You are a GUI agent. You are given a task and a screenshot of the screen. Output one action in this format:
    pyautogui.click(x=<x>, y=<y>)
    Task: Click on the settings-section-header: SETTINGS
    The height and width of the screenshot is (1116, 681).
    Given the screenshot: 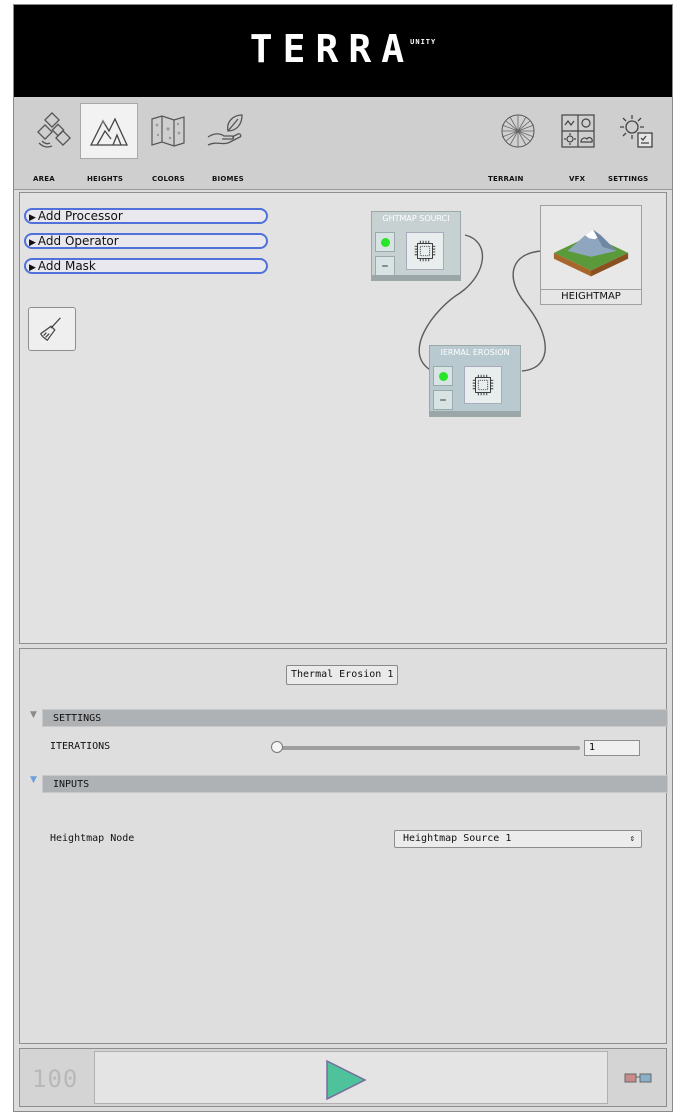 What is the action you would take?
    pyautogui.click(x=355, y=718)
    